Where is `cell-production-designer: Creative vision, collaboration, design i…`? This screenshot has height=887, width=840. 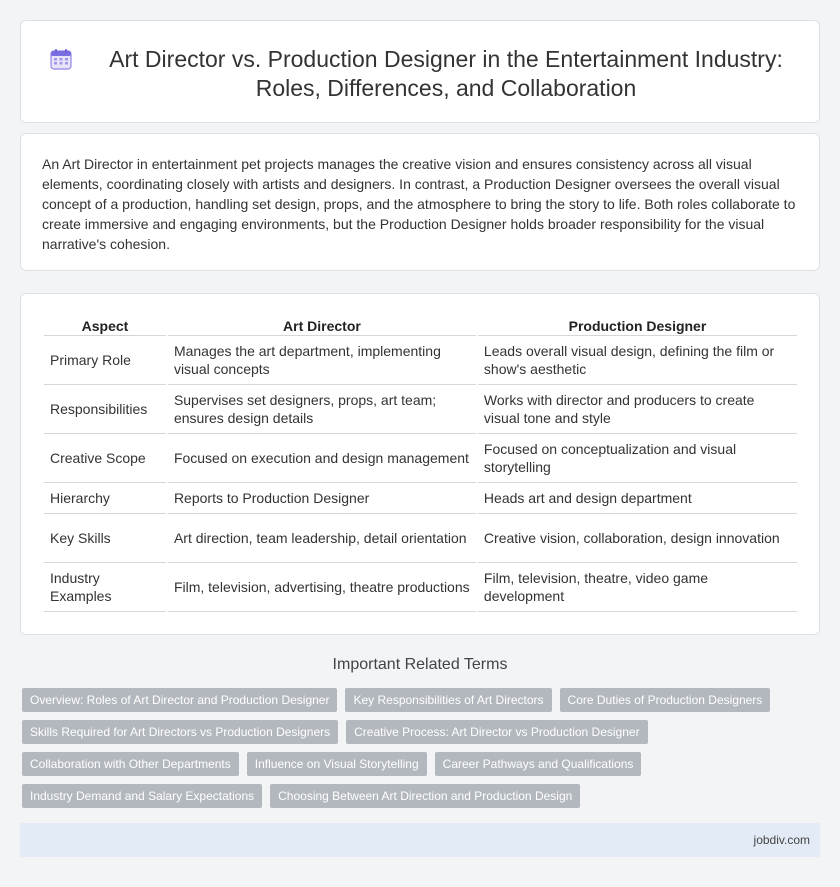
cell-production-designer: Creative vision, collaboration, design i… is located at coordinates (637, 538).